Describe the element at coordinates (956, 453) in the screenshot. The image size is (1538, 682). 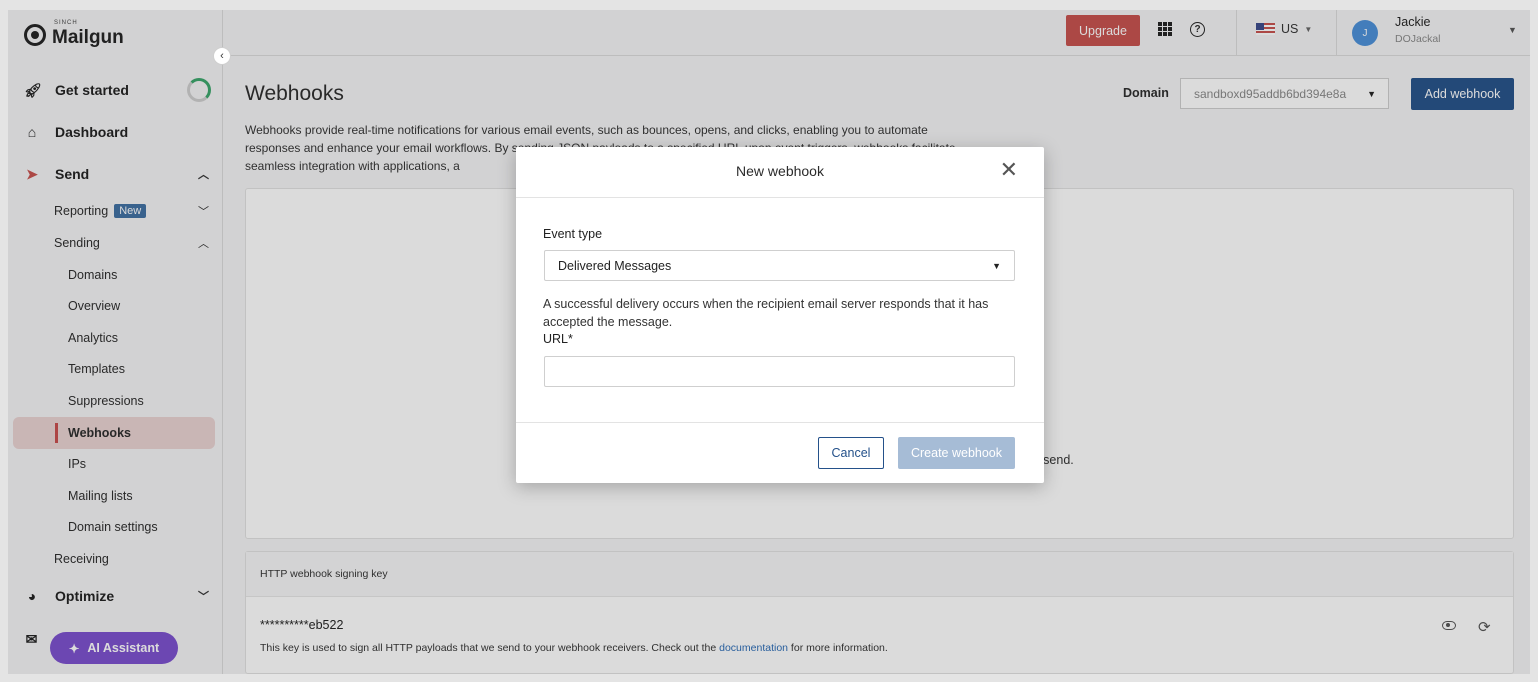
I see `create-webhook-button: Create webhook` at that location.